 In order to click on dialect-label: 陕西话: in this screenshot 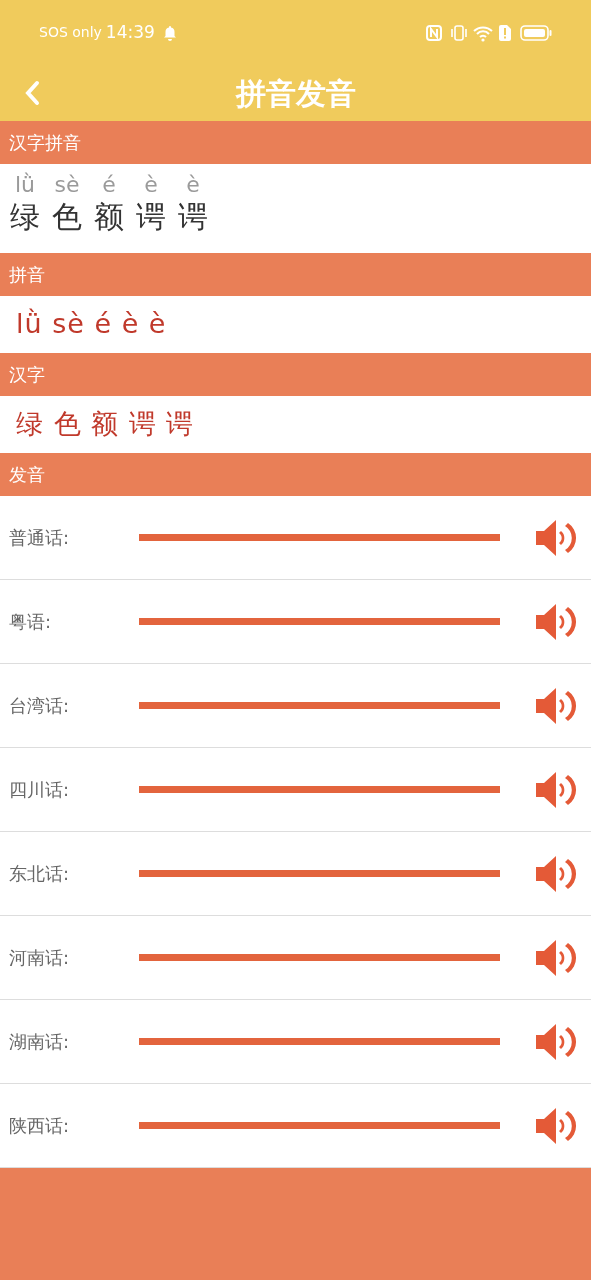, I will do `click(40, 1126)`.